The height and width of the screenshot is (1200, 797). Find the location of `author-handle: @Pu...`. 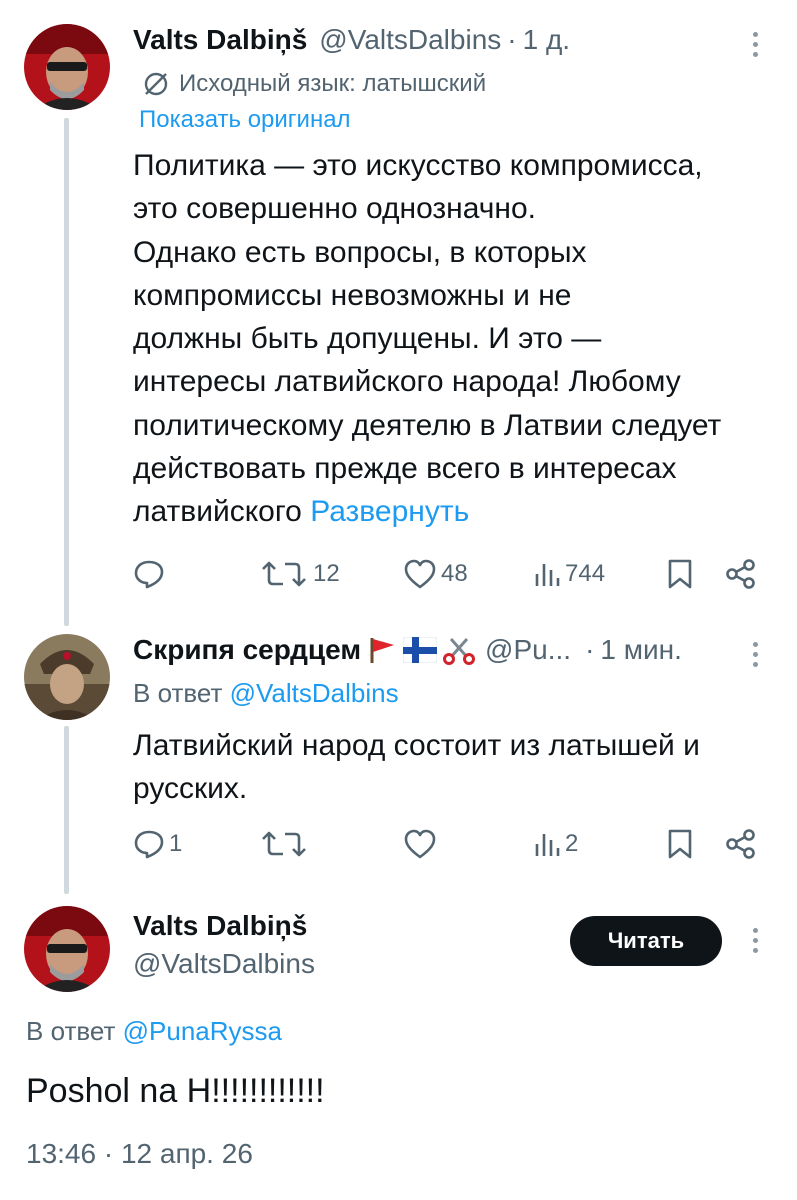

author-handle: @Pu... is located at coordinates (528, 650).